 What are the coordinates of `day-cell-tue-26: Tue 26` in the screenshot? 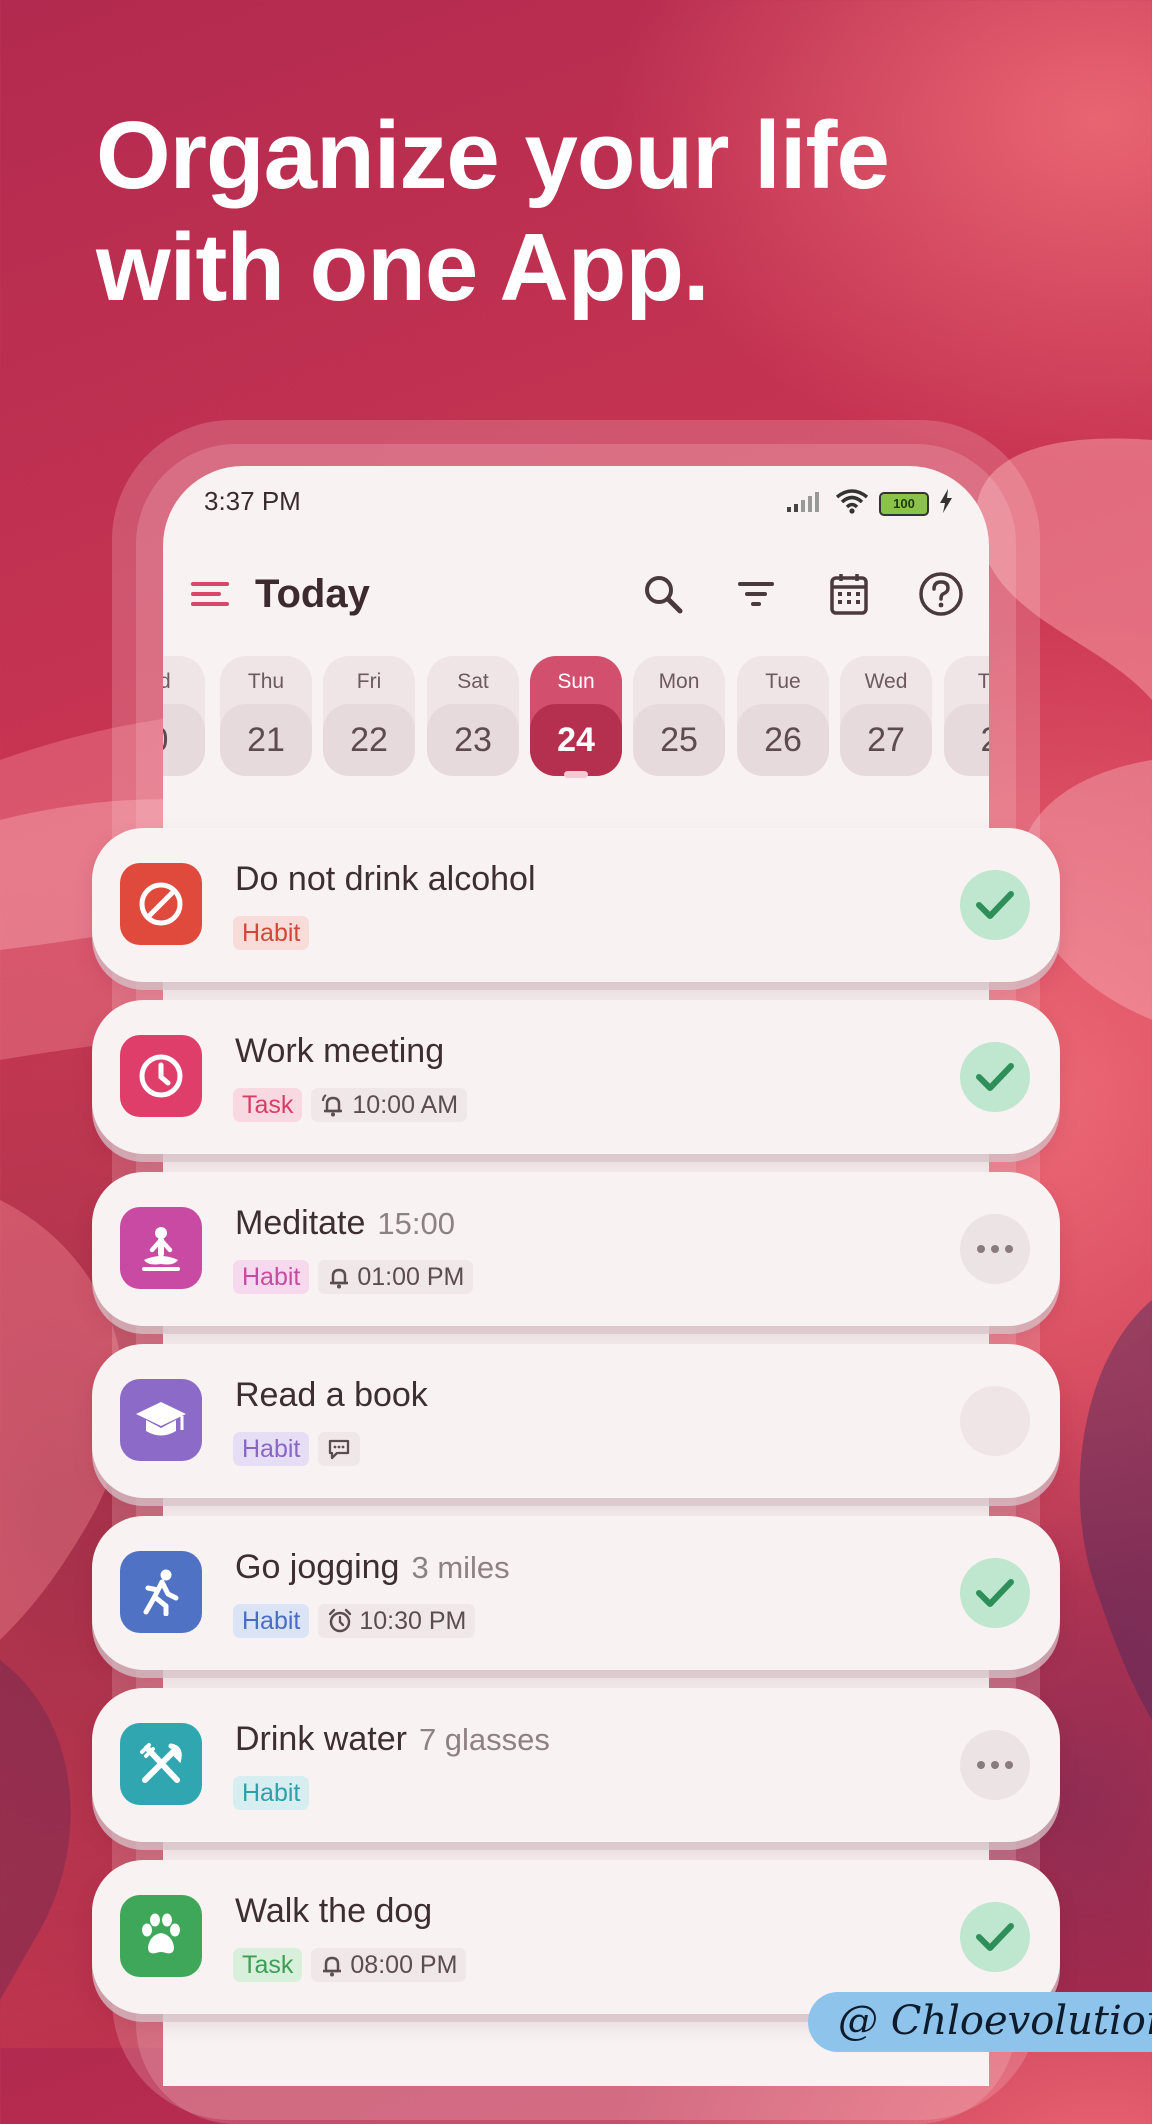 It's located at (783, 716).